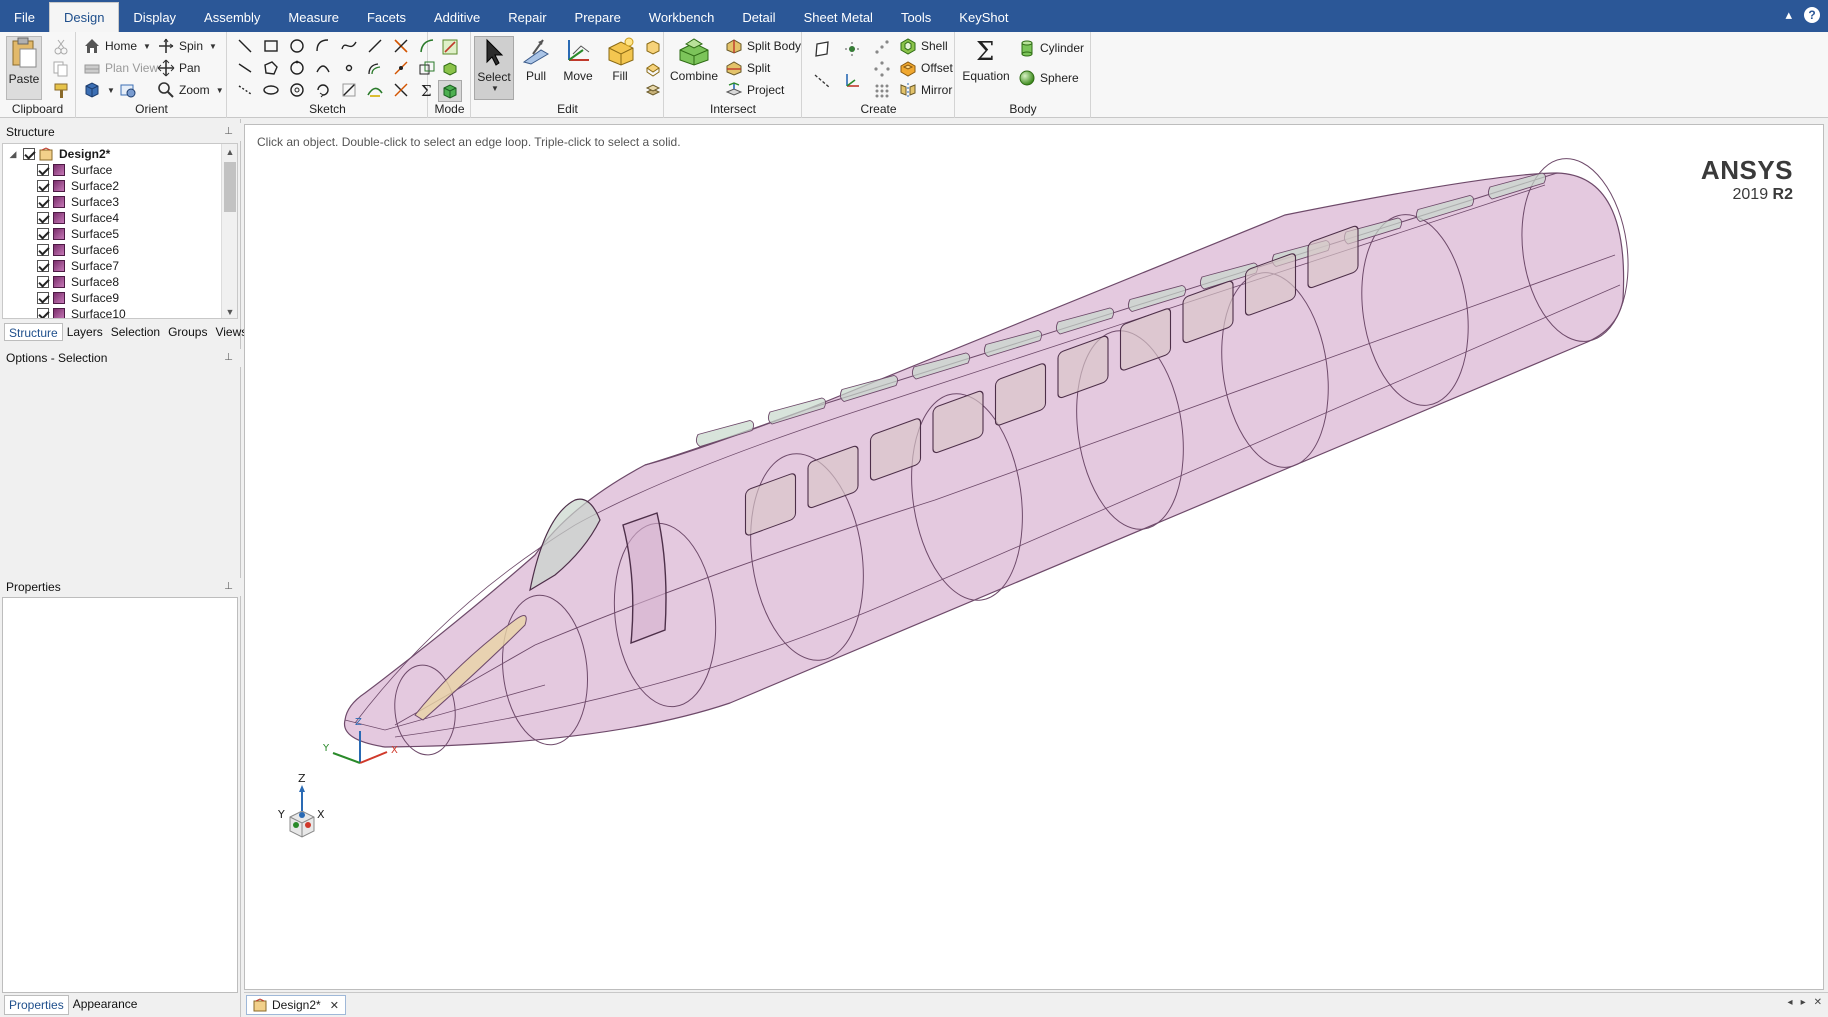 The image size is (1828, 1017). Describe the element at coordinates (1788, 15) in the screenshot. I see `ribbon-minimize-icon: ▴` at that location.